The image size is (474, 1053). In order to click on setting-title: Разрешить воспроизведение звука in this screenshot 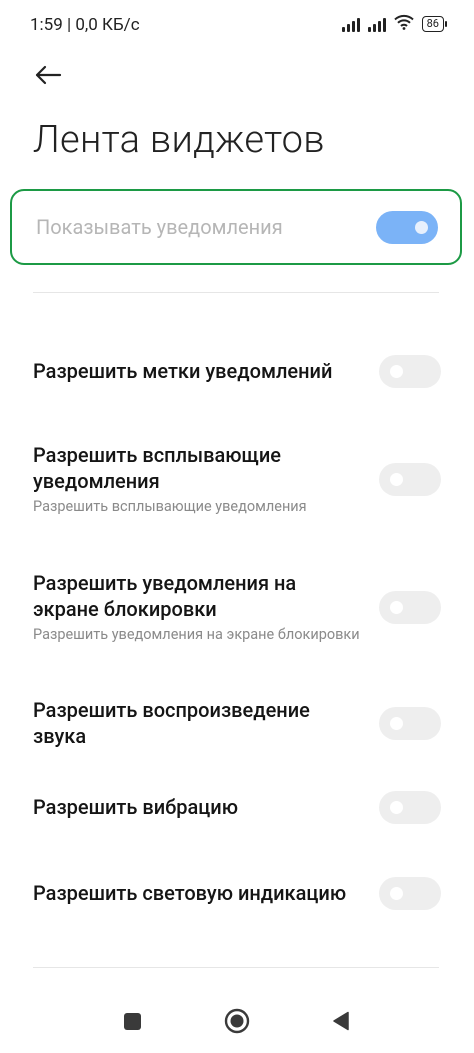, I will do `click(171, 723)`.